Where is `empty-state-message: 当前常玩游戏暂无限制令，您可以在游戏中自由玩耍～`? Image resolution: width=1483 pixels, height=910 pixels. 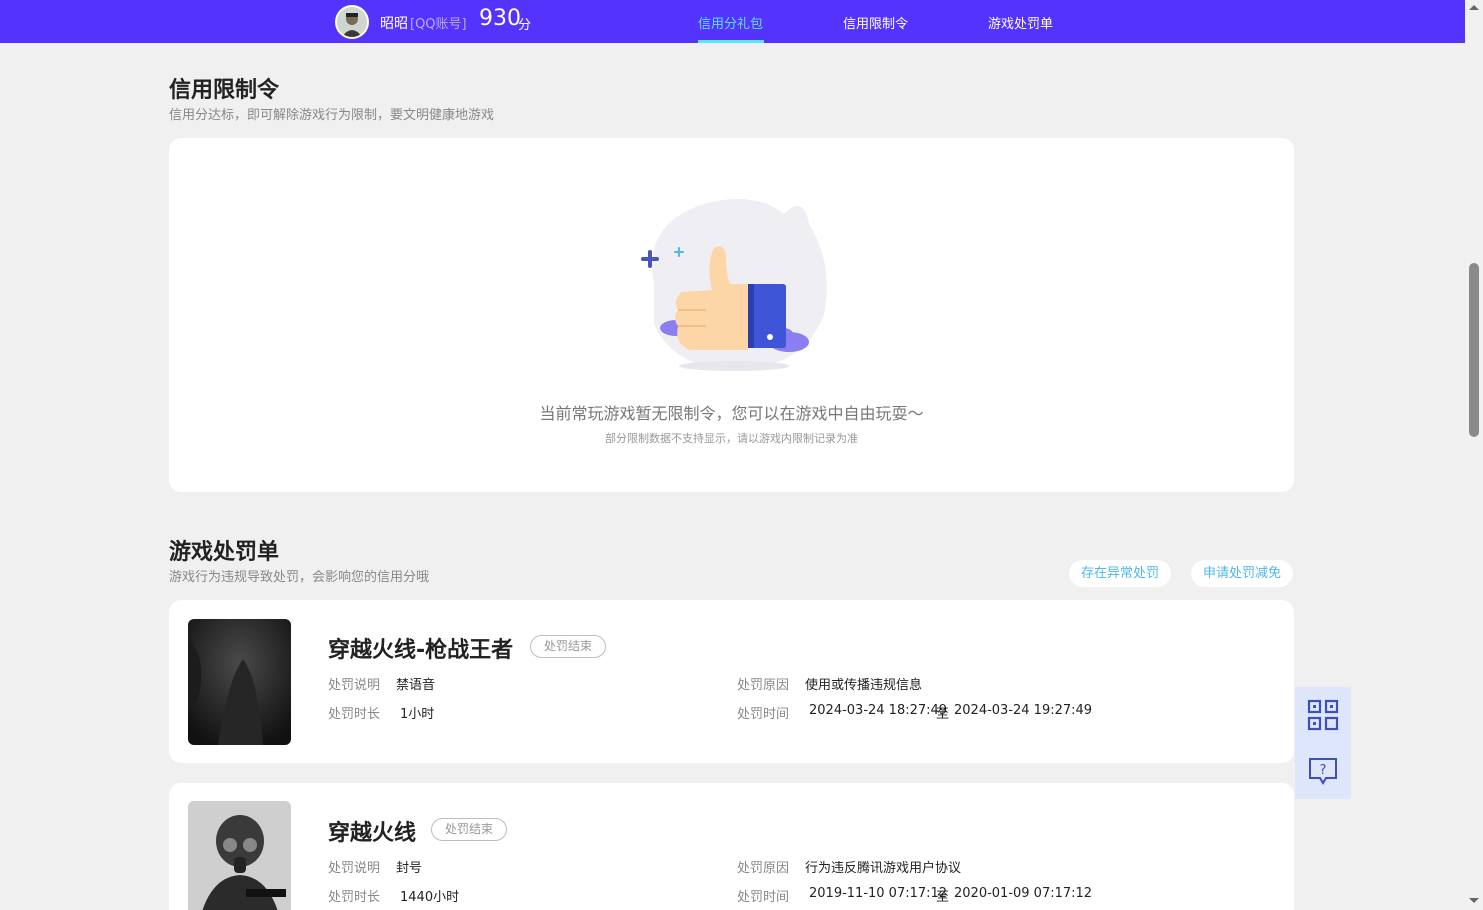 empty-state-message: 当前常玩游戏暂无限制令，您可以在游戏中自由玩耍～ is located at coordinates (731, 413).